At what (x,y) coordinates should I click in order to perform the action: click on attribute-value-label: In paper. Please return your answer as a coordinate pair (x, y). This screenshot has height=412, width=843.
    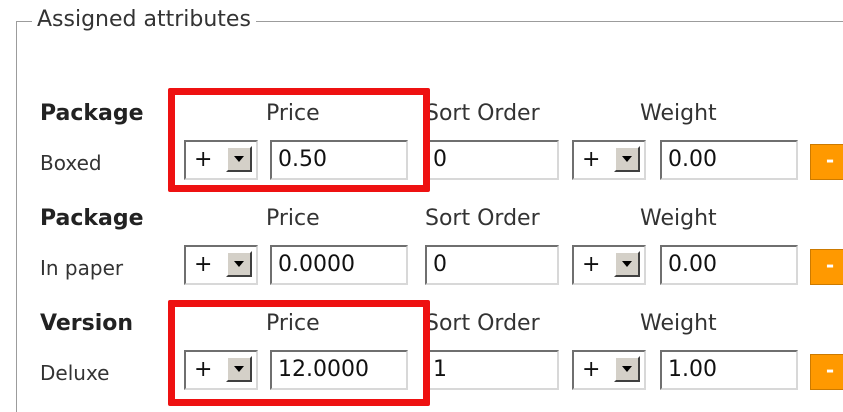
    Looking at the image, I should click on (82, 268).